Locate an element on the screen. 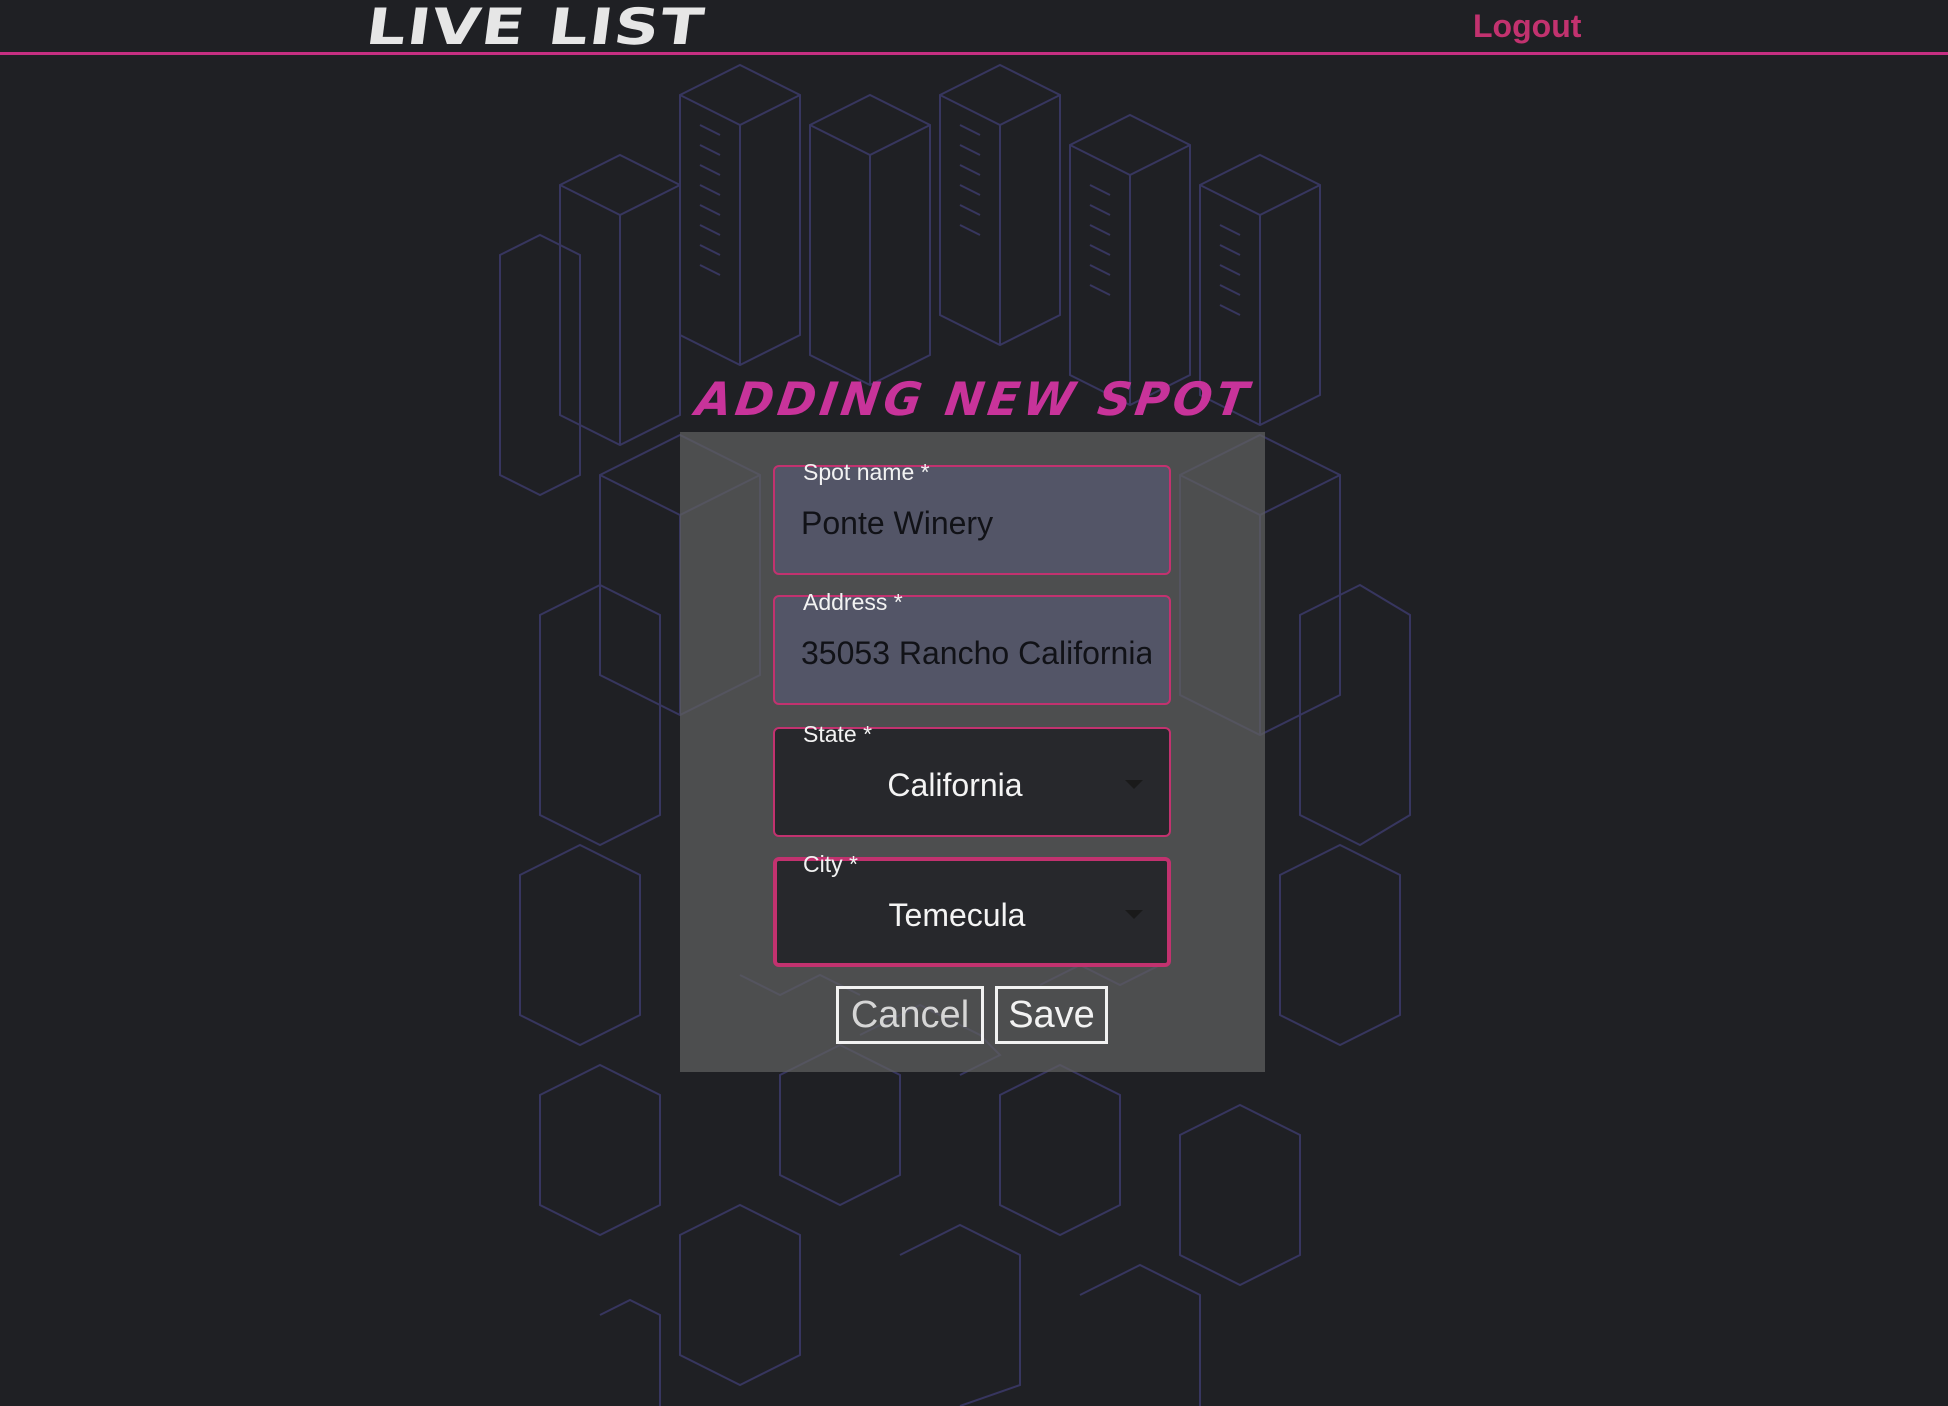 The image size is (1948, 1406). logout-link: Logout is located at coordinates (1527, 26).